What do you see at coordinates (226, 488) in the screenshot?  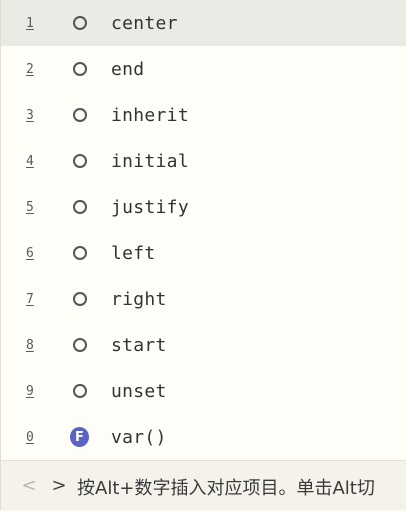 I see `footer-hint-text: 按Alt+数字插入对应项目。单击Alt切` at bounding box center [226, 488].